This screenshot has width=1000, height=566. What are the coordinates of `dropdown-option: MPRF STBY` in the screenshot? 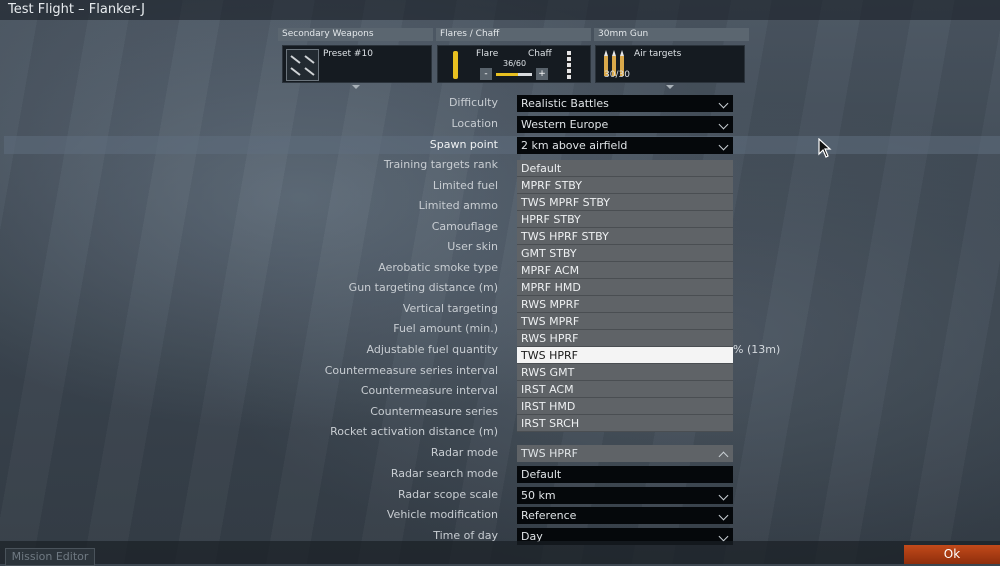 It's located at (625, 185).